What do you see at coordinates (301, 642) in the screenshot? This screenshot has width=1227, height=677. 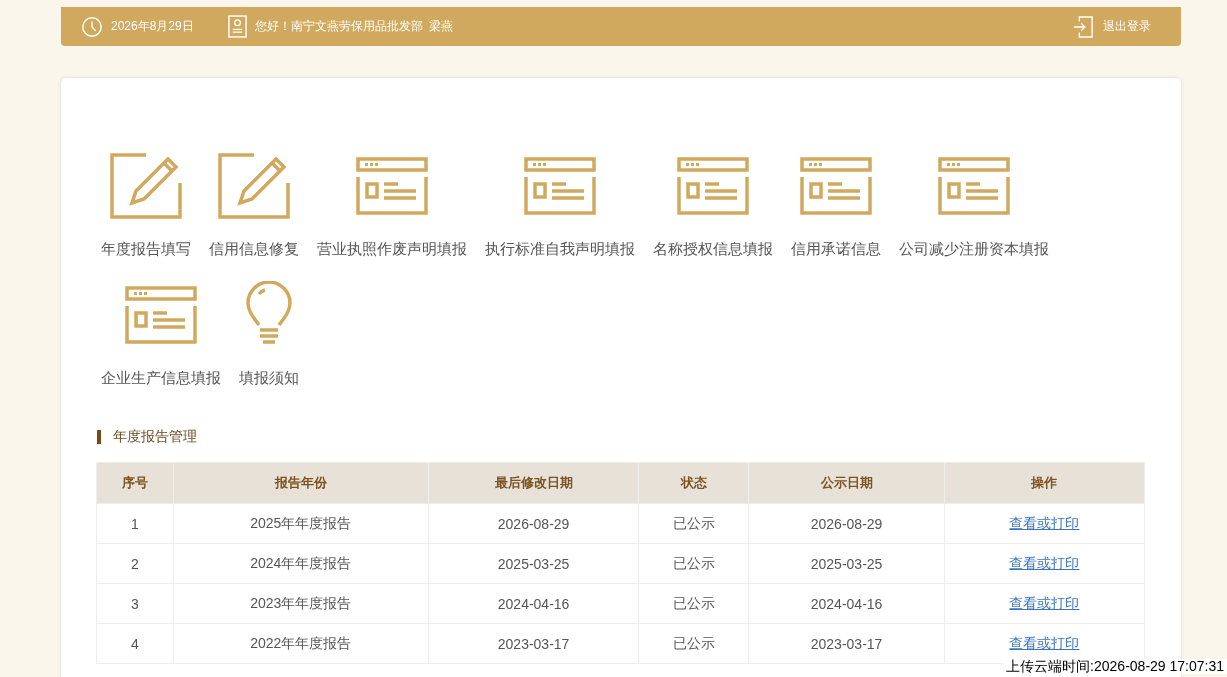 I see `table-cell: 2022年年度报告` at bounding box center [301, 642].